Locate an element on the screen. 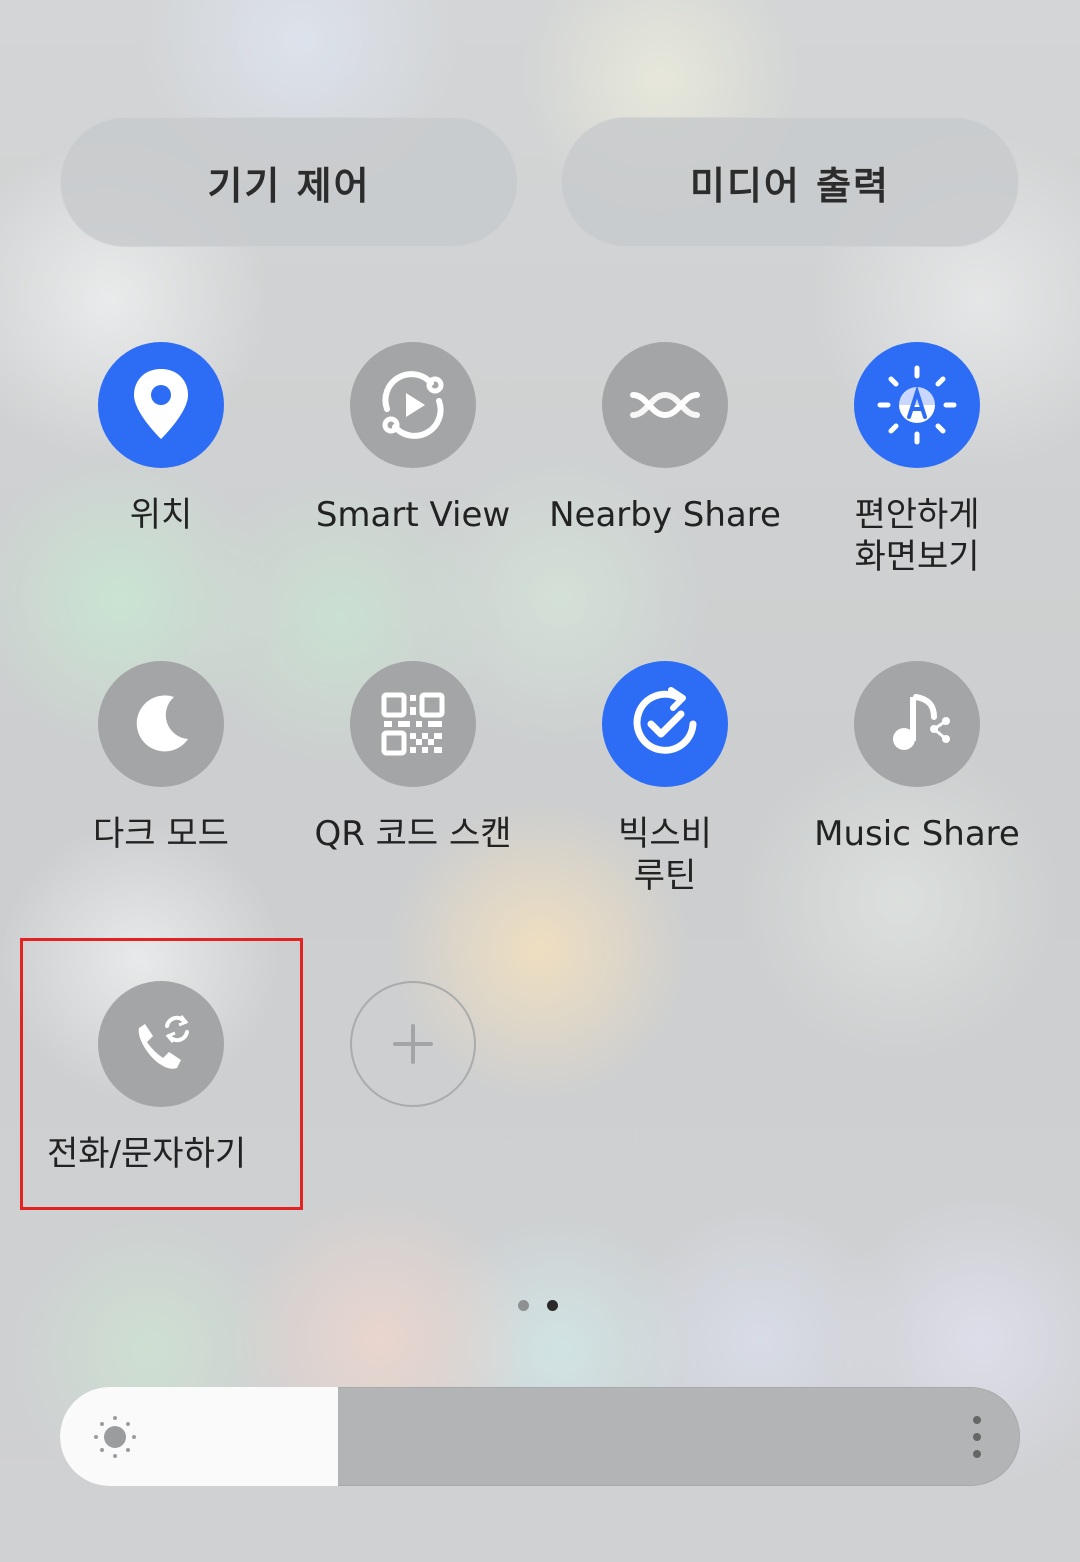  highlight-box is located at coordinates (161, 1074).